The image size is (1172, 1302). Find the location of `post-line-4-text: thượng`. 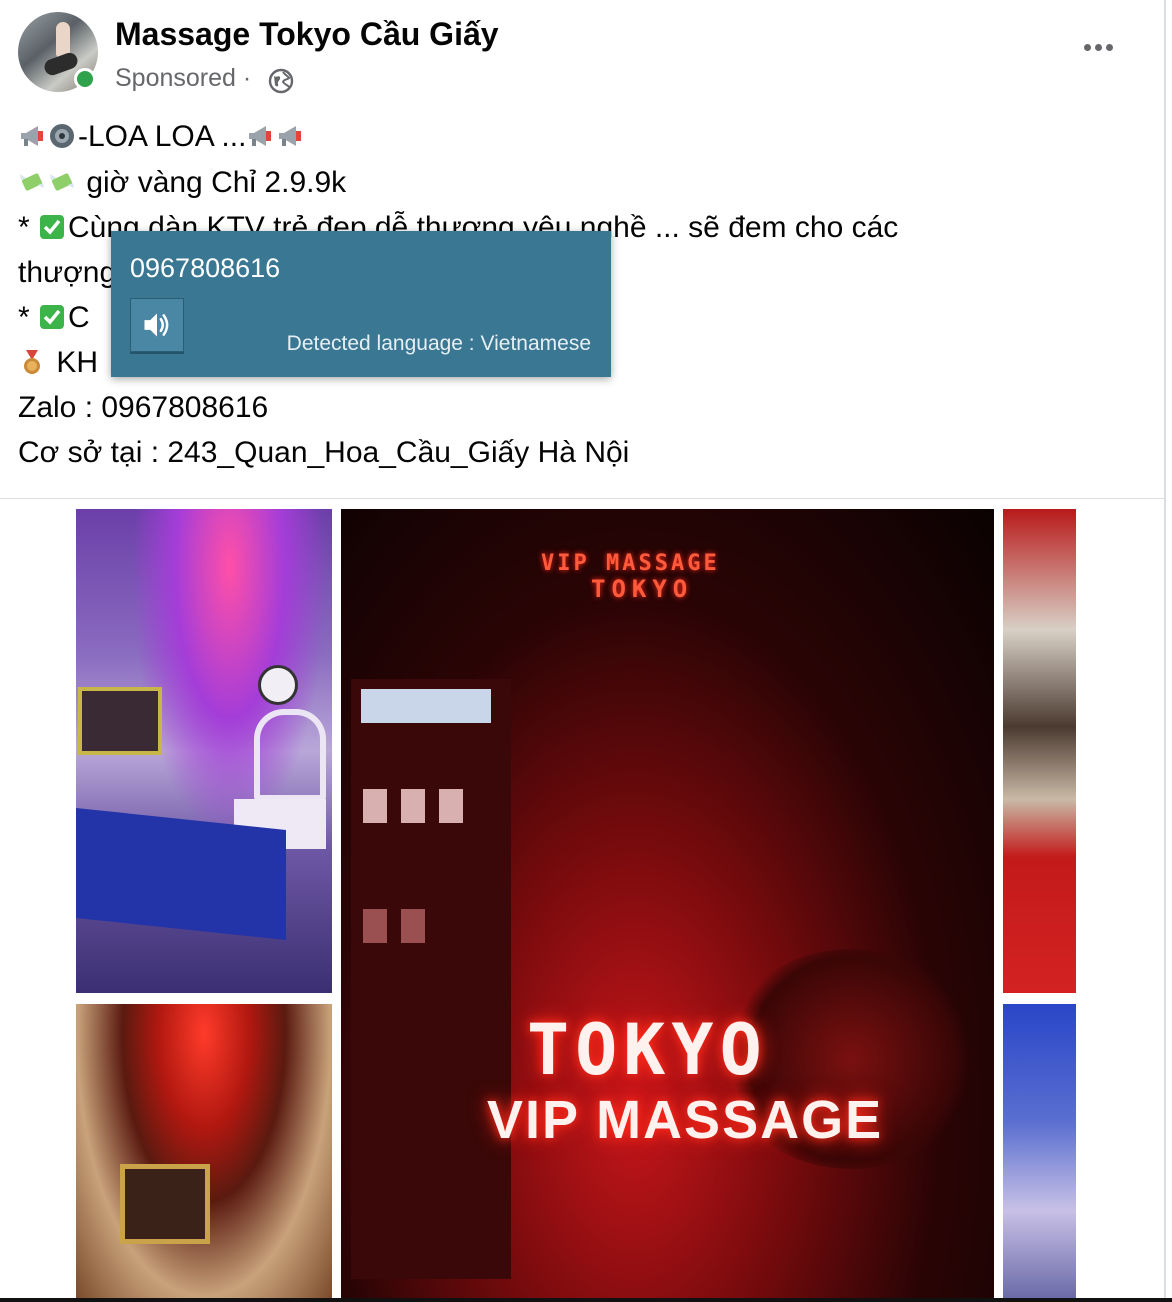

post-line-4-text: thượng is located at coordinates (67, 272).